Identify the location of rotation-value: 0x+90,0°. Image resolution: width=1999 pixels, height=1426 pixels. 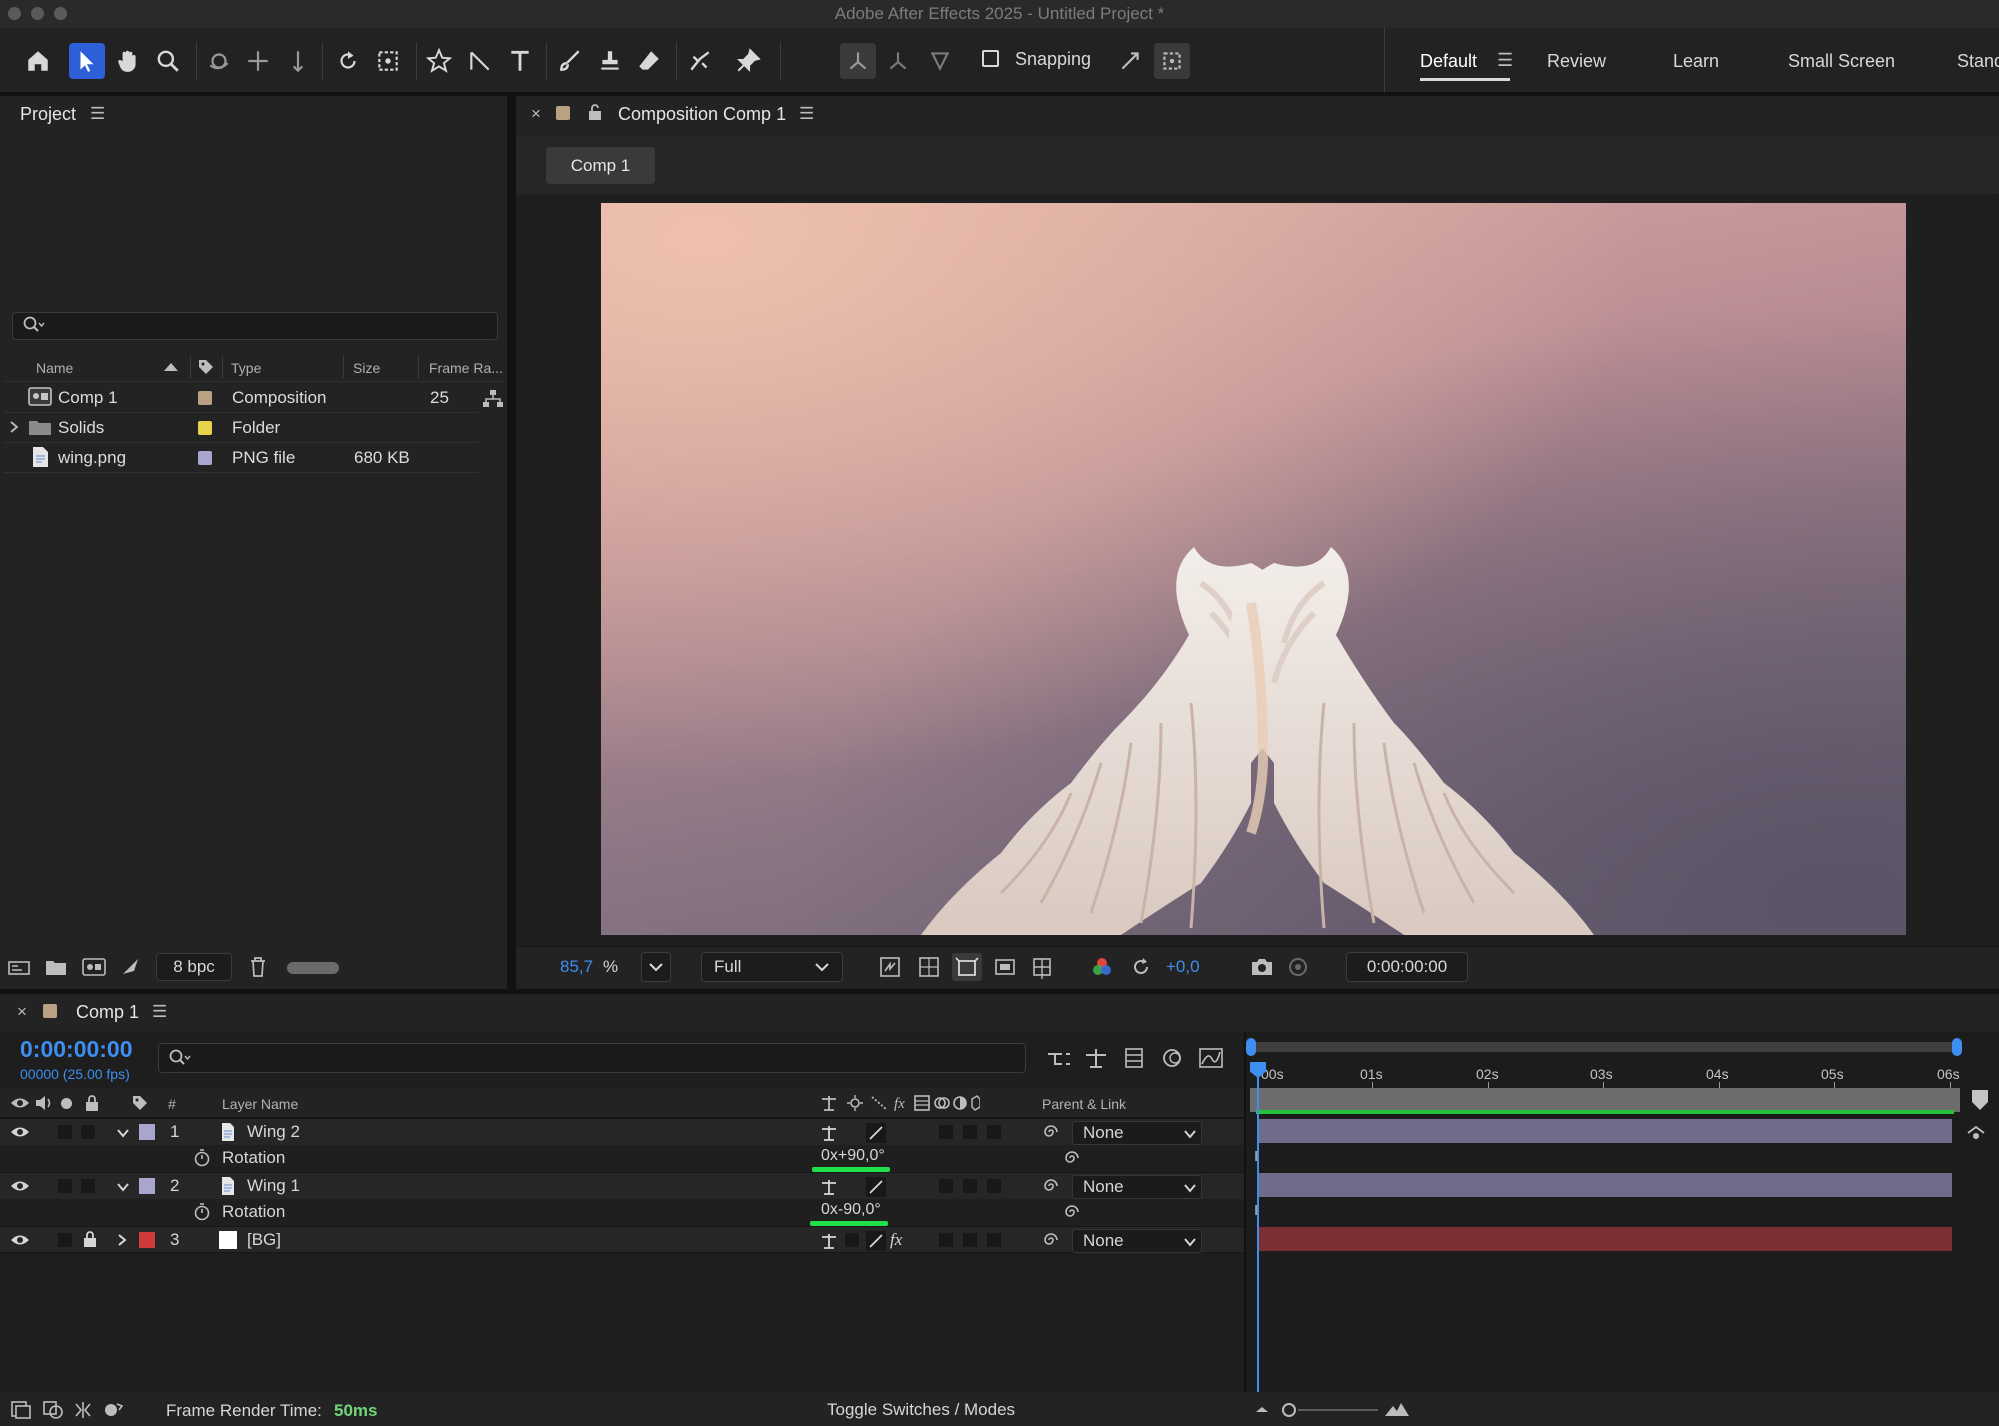
(853, 1156).